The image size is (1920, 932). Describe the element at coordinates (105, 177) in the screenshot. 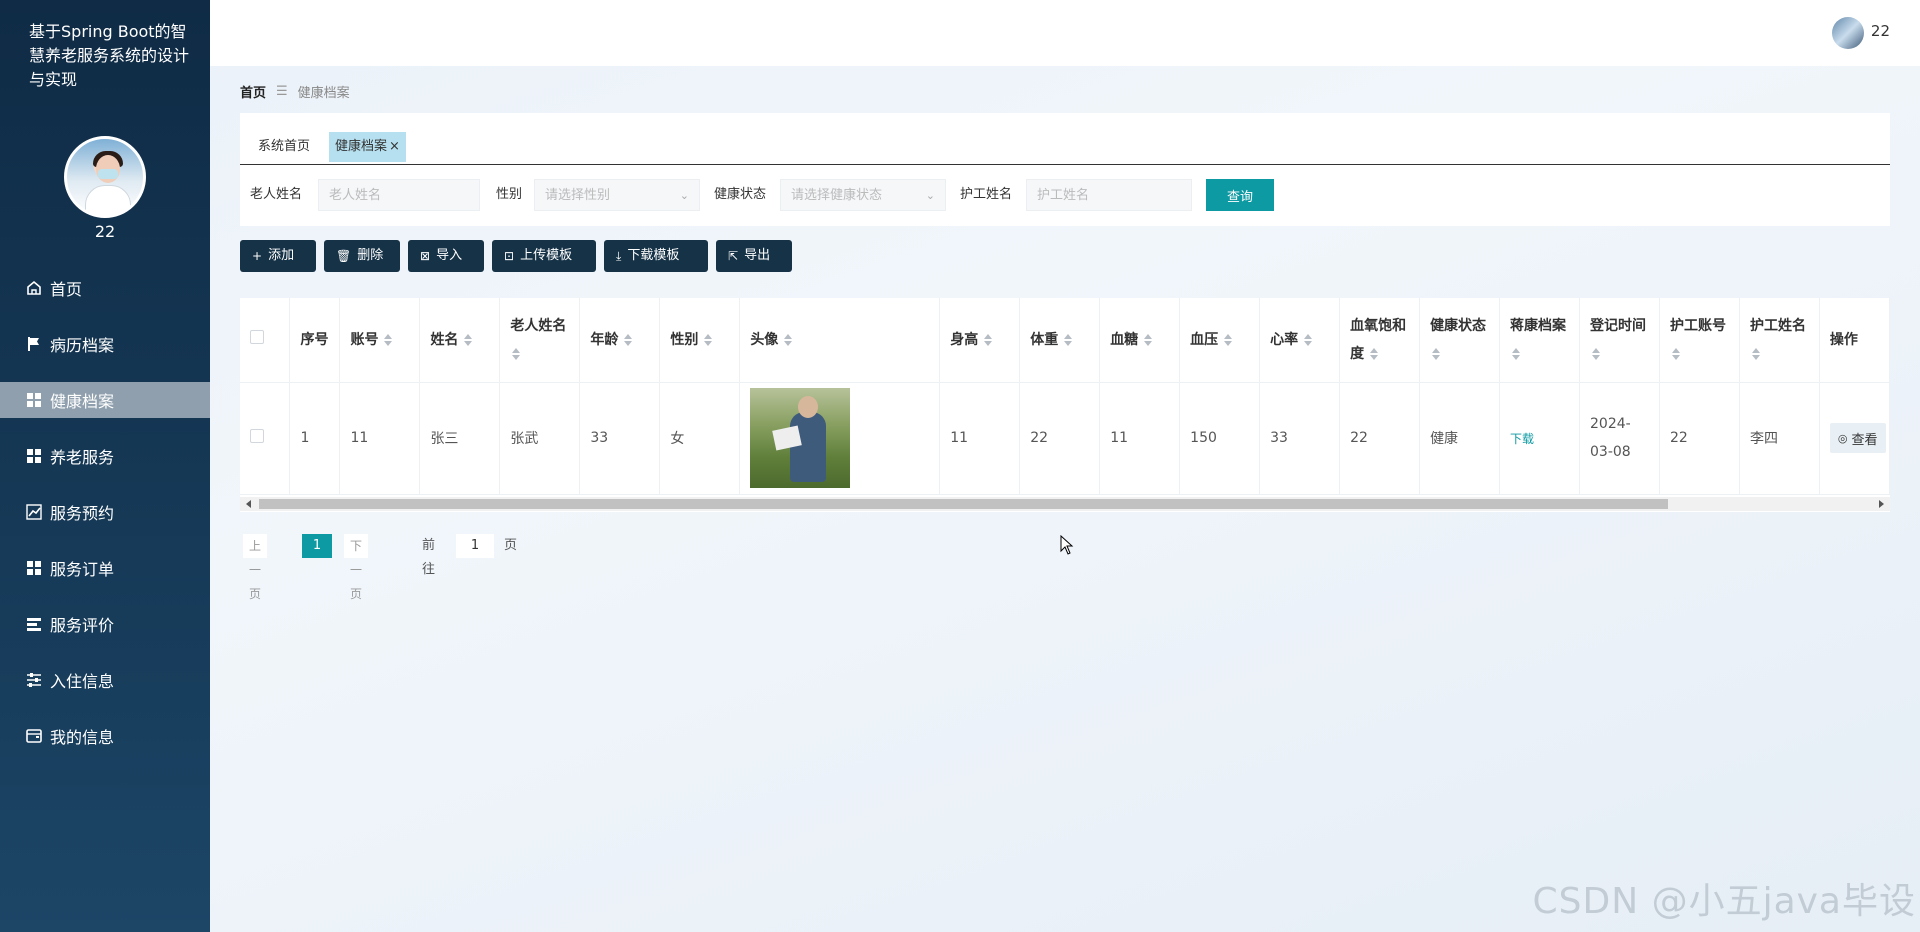

I see `user-avatar` at that location.